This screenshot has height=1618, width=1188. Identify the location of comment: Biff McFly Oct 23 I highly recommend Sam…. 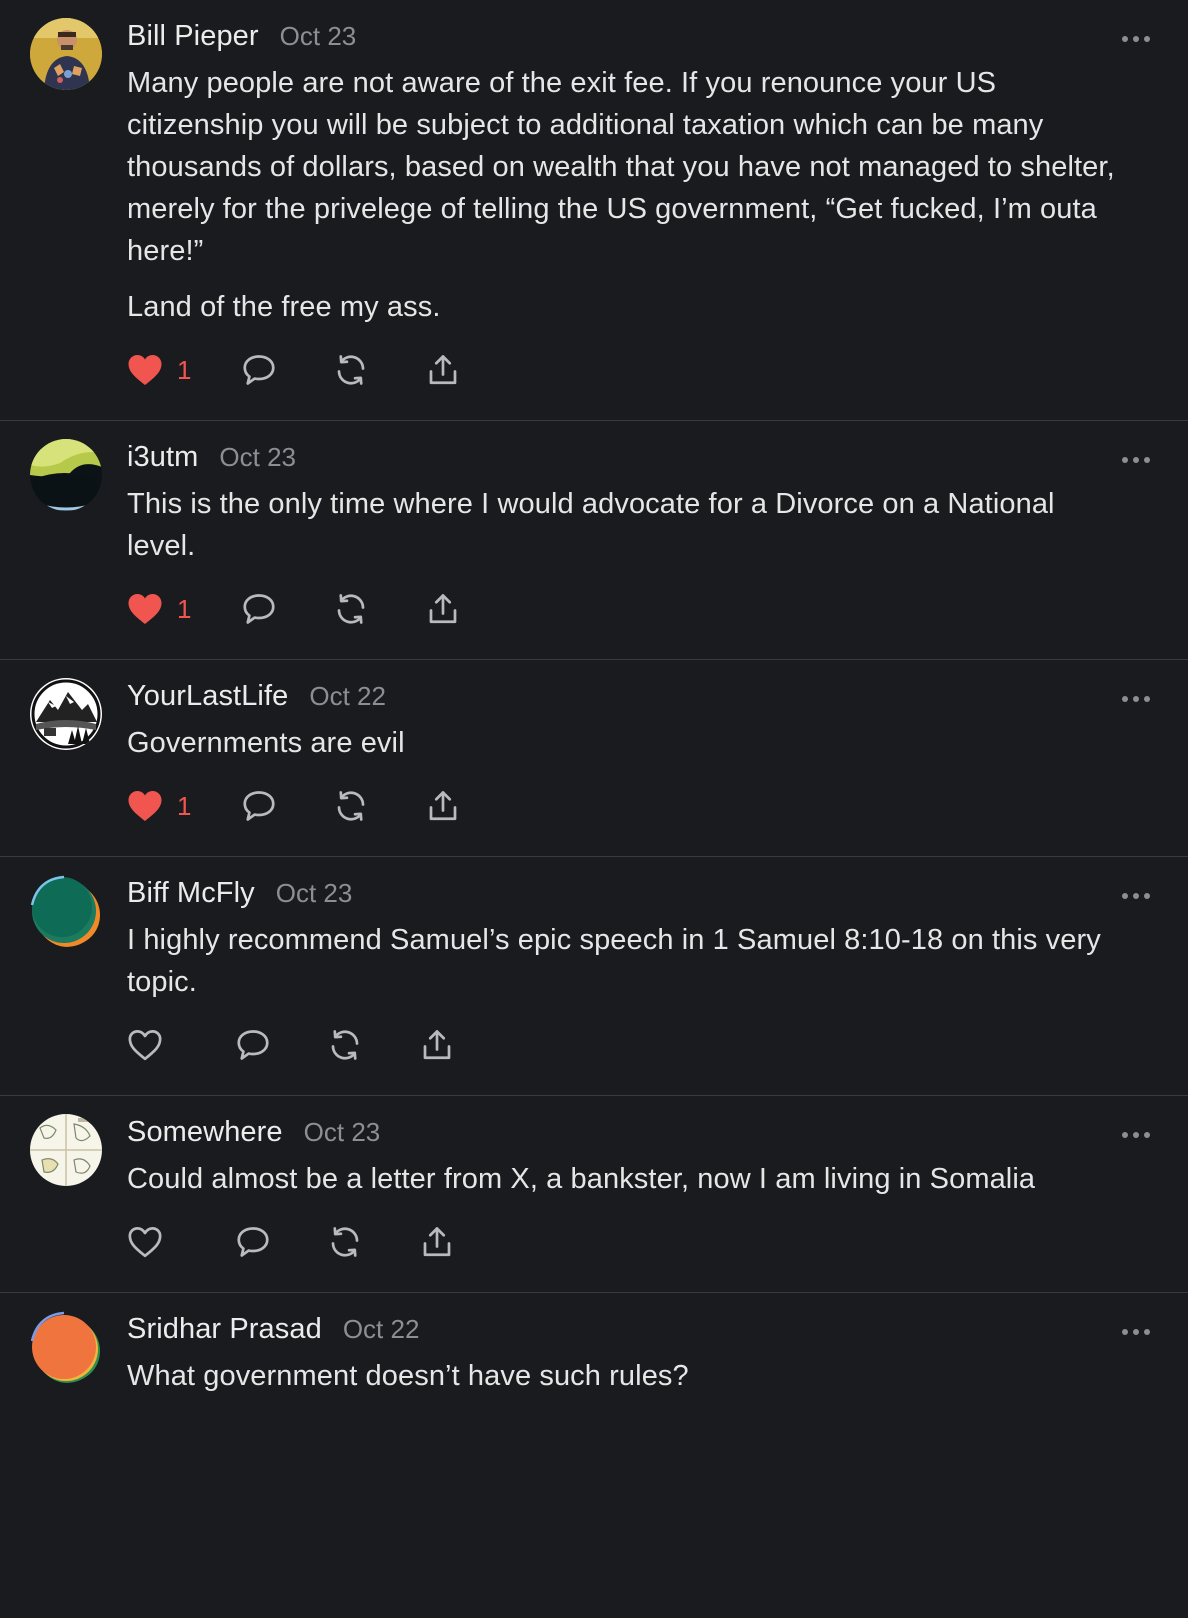
(594, 960).